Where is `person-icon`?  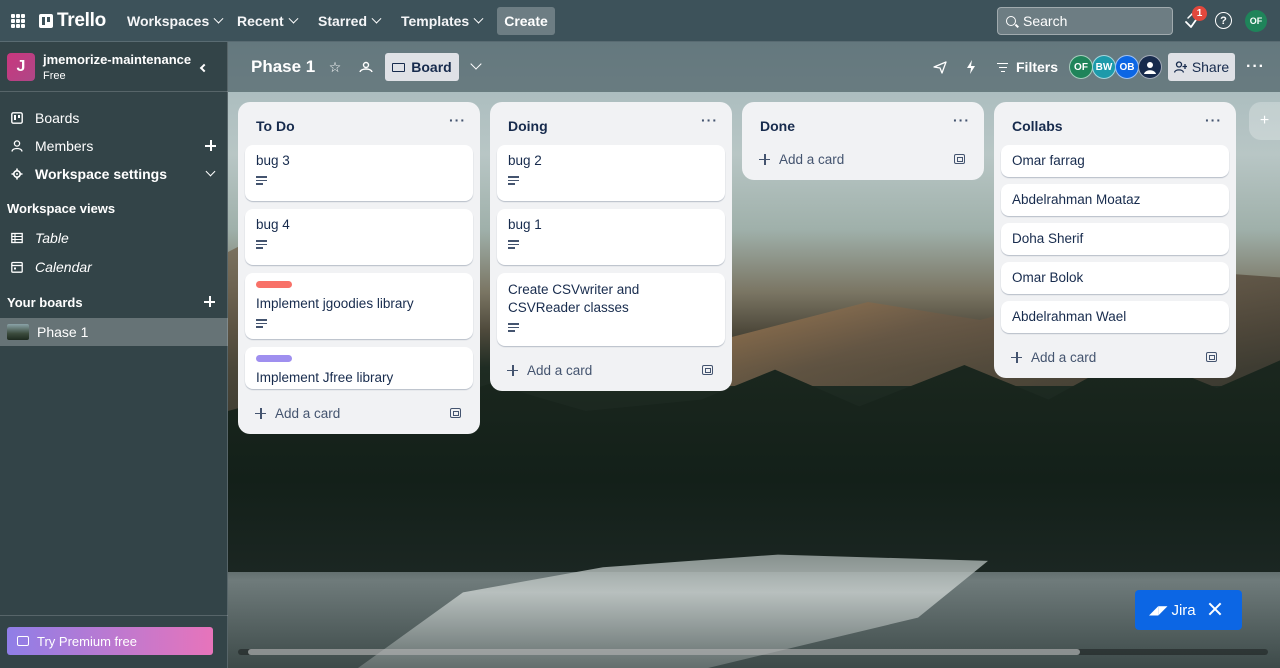 person-icon is located at coordinates (1150, 68).